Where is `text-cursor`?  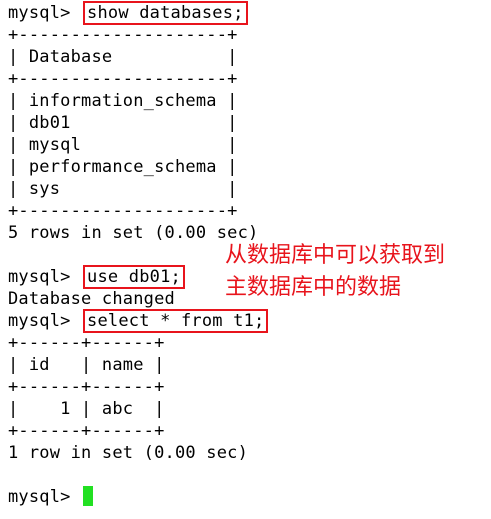 text-cursor is located at coordinates (88, 496).